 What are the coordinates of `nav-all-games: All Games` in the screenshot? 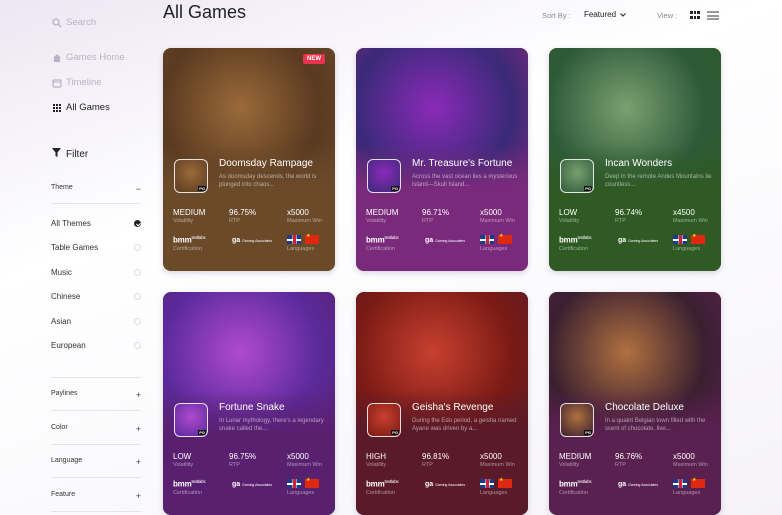 It's located at (81, 107).